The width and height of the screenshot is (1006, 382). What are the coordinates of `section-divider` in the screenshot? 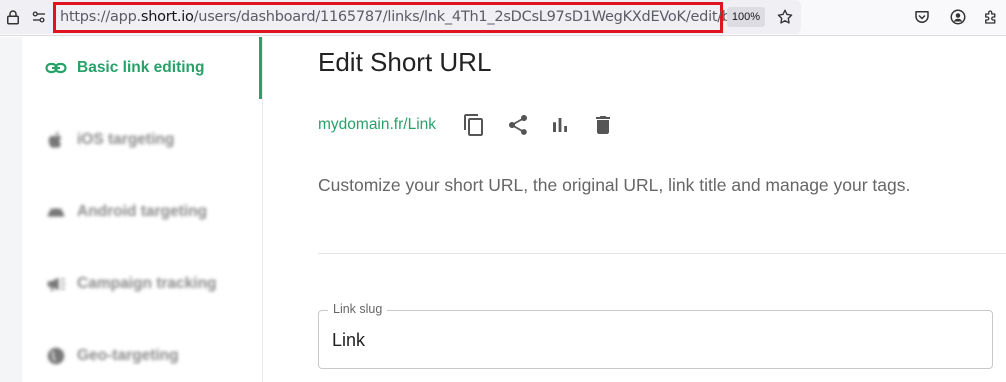 It's located at (662, 253).